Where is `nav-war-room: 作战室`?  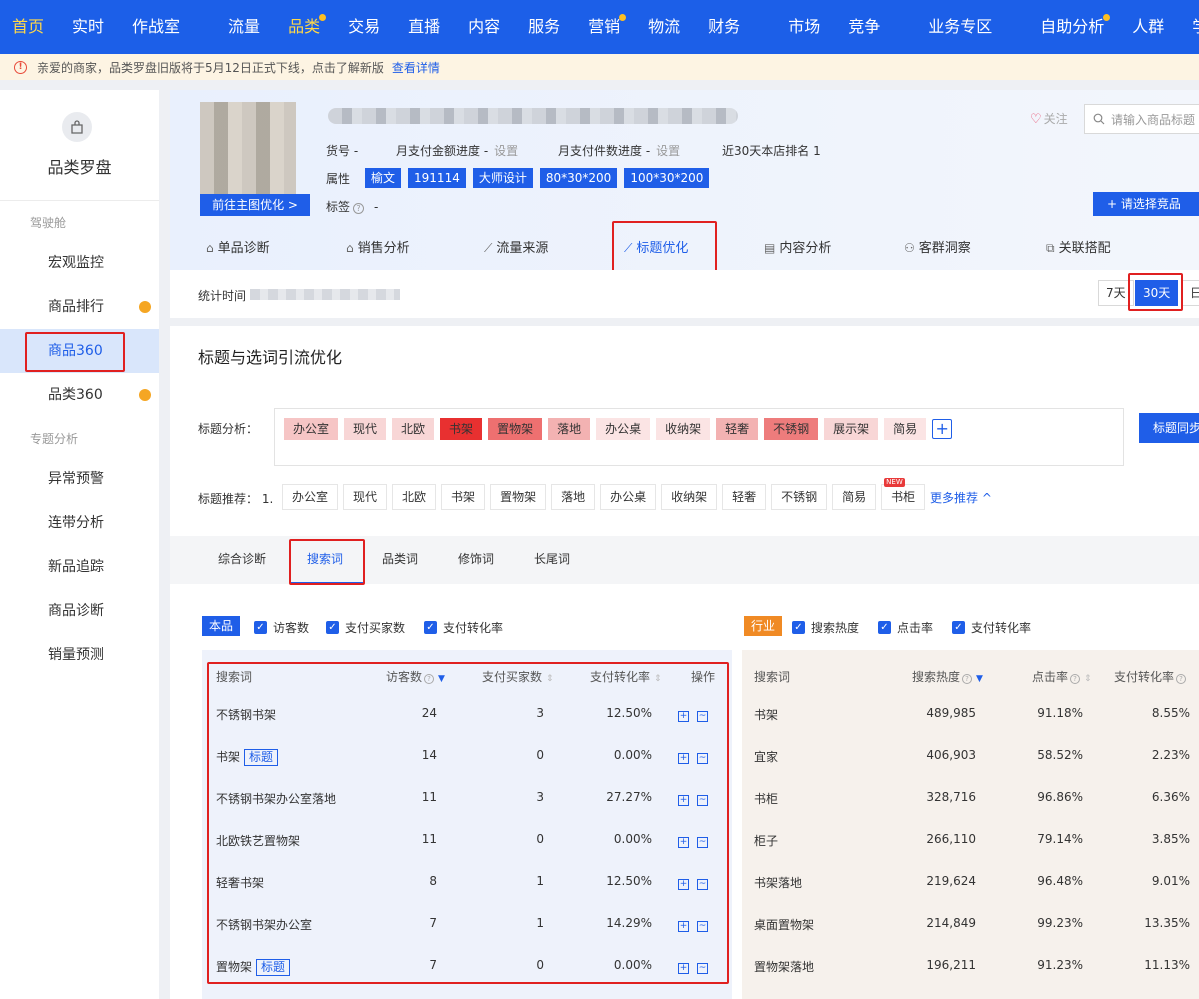
nav-war-room: 作战室 is located at coordinates (156, 27).